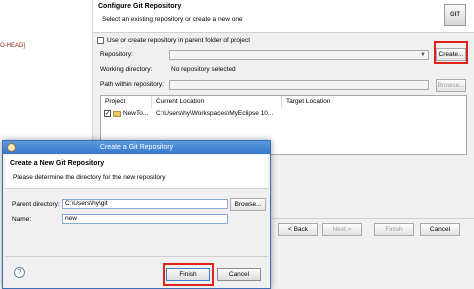 This screenshot has width=474, height=289. What do you see at coordinates (394, 229) in the screenshot?
I see `finish-button: Finish` at bounding box center [394, 229].